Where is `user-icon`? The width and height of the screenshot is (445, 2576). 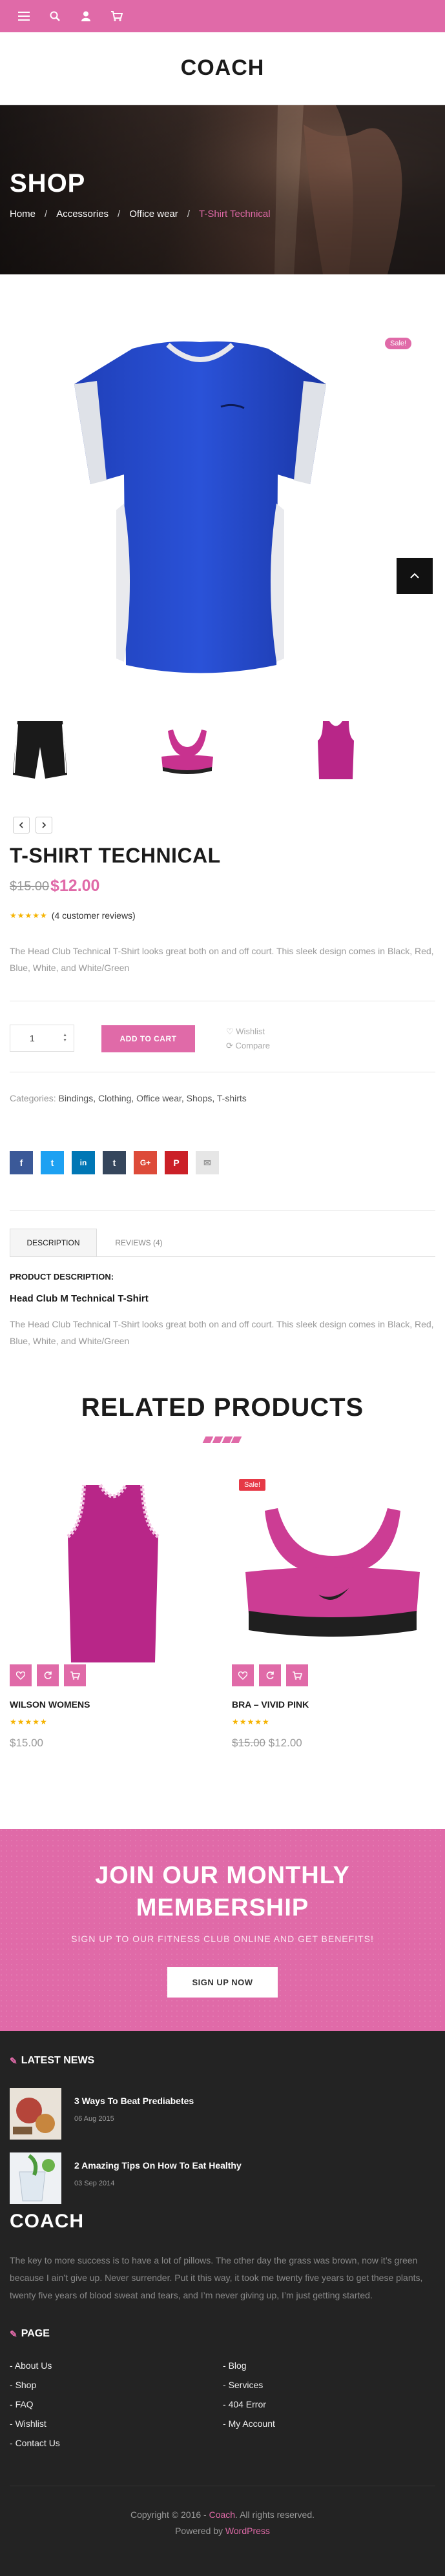 user-icon is located at coordinates (86, 16).